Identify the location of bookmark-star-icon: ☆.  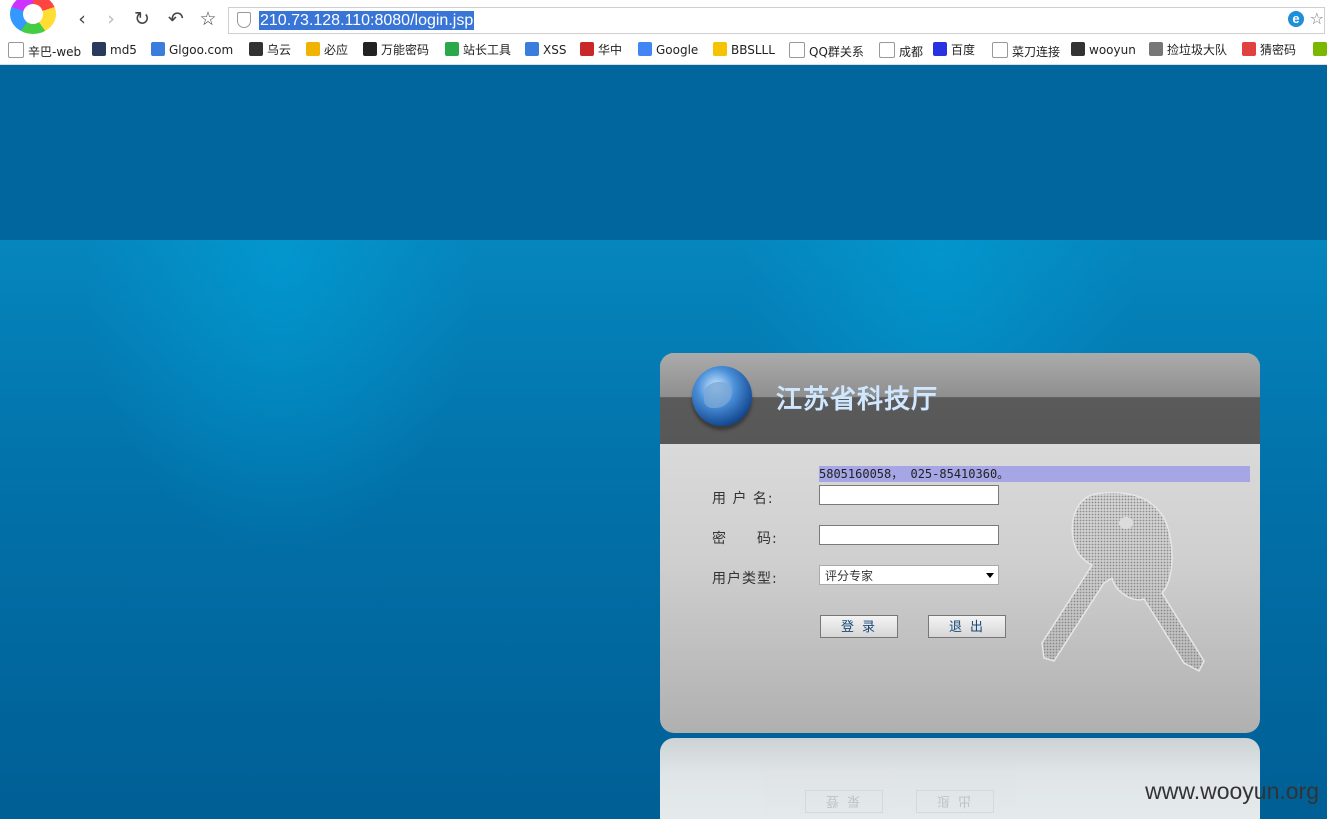
(1317, 18).